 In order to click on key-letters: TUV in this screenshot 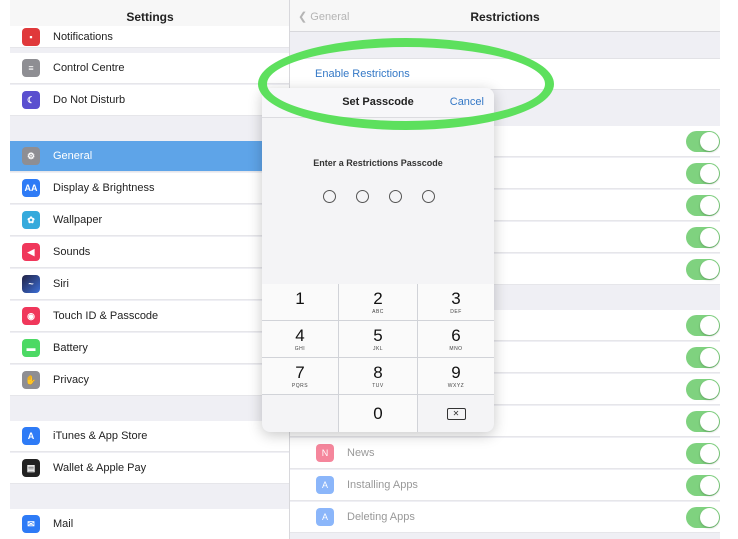, I will do `click(378, 385)`.